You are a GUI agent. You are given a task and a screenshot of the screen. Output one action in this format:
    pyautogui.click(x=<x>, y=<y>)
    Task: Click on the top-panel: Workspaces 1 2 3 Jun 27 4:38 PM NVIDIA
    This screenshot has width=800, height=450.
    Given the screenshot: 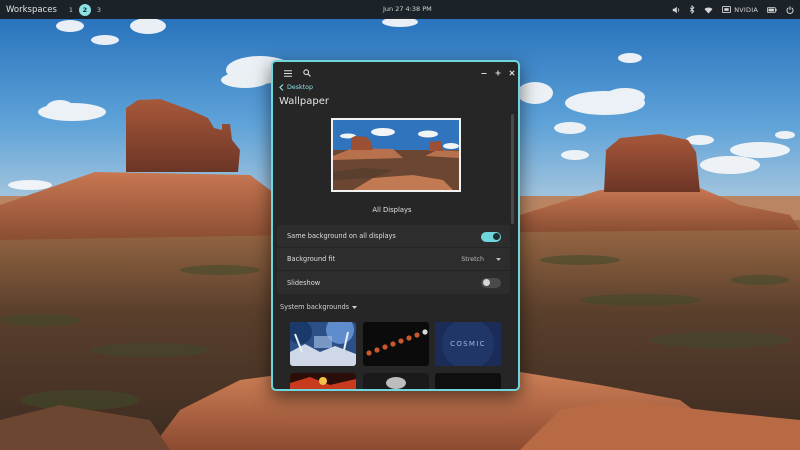 What is the action you would take?
    pyautogui.click(x=400, y=9)
    